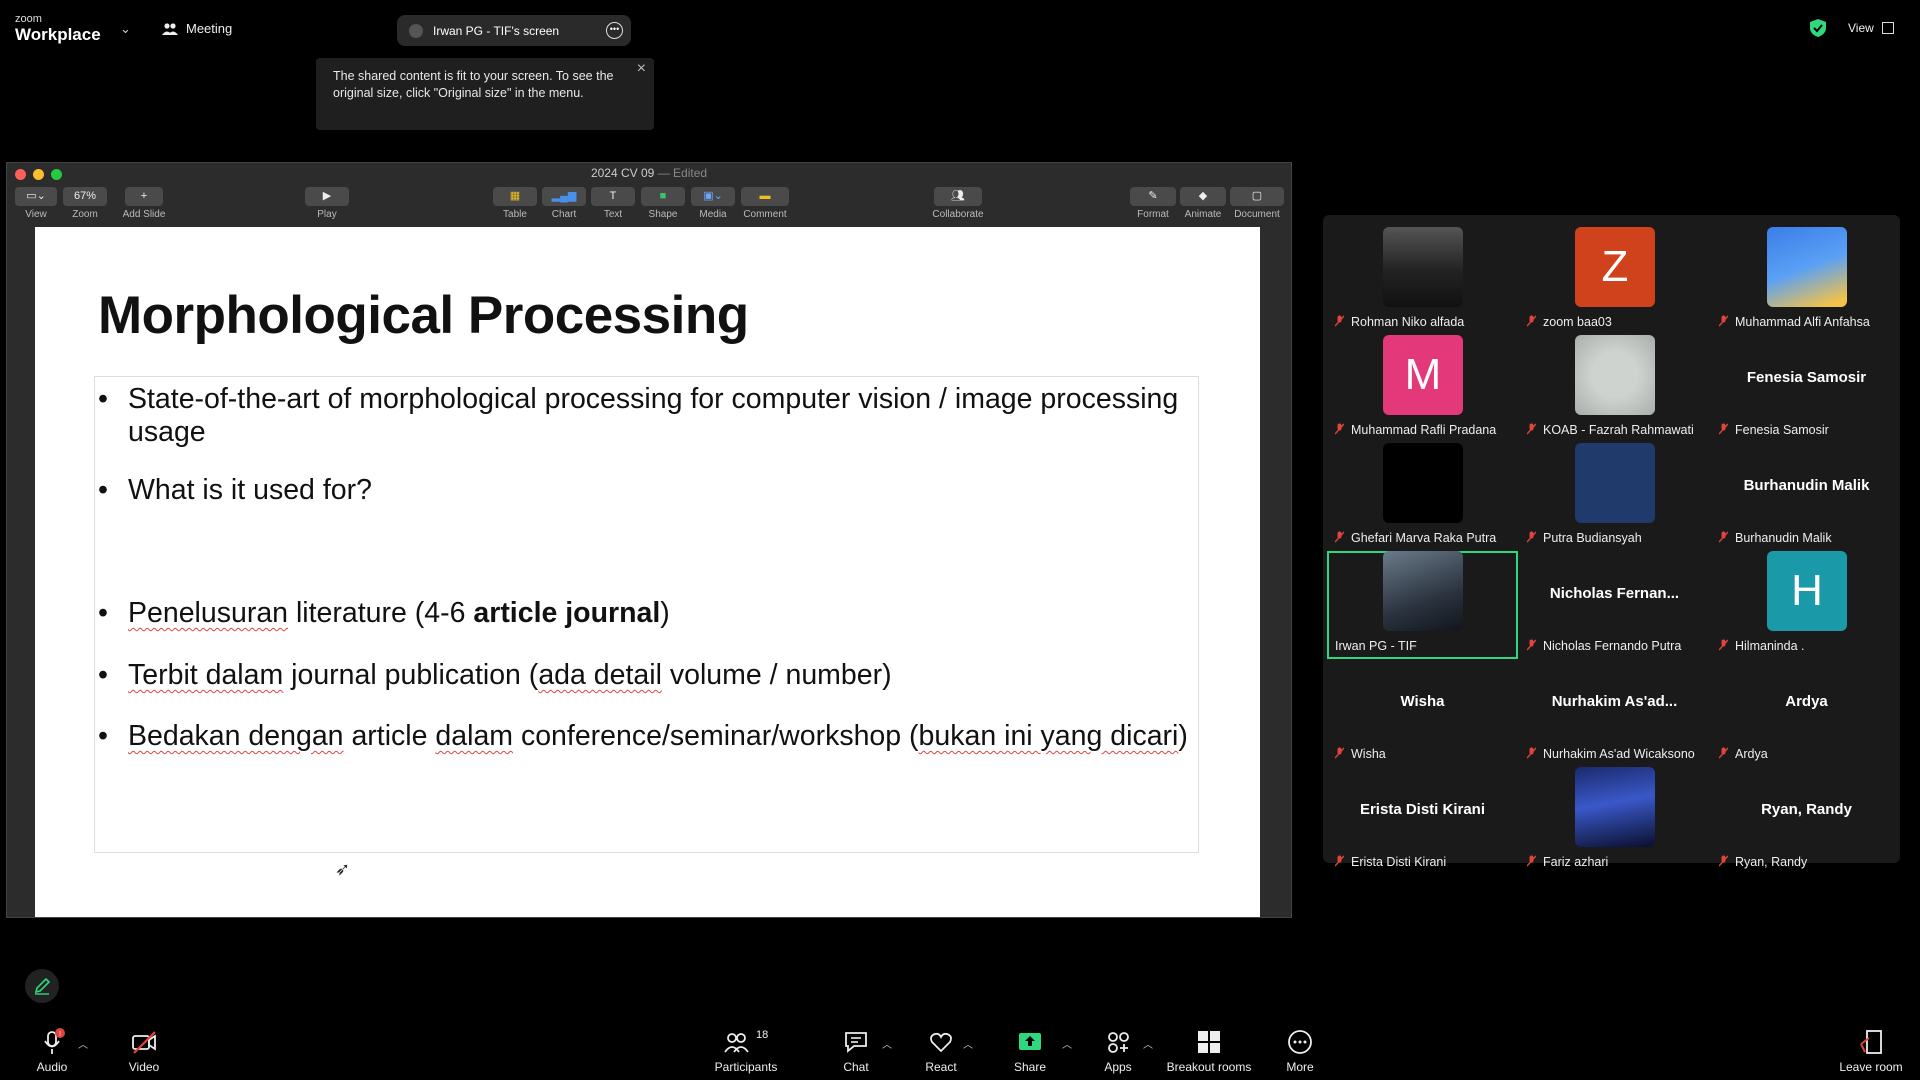 This screenshot has width=1920, height=1080. Describe the element at coordinates (343, 869) in the screenshot. I see `mouse-cursor-icon: ➶` at that location.